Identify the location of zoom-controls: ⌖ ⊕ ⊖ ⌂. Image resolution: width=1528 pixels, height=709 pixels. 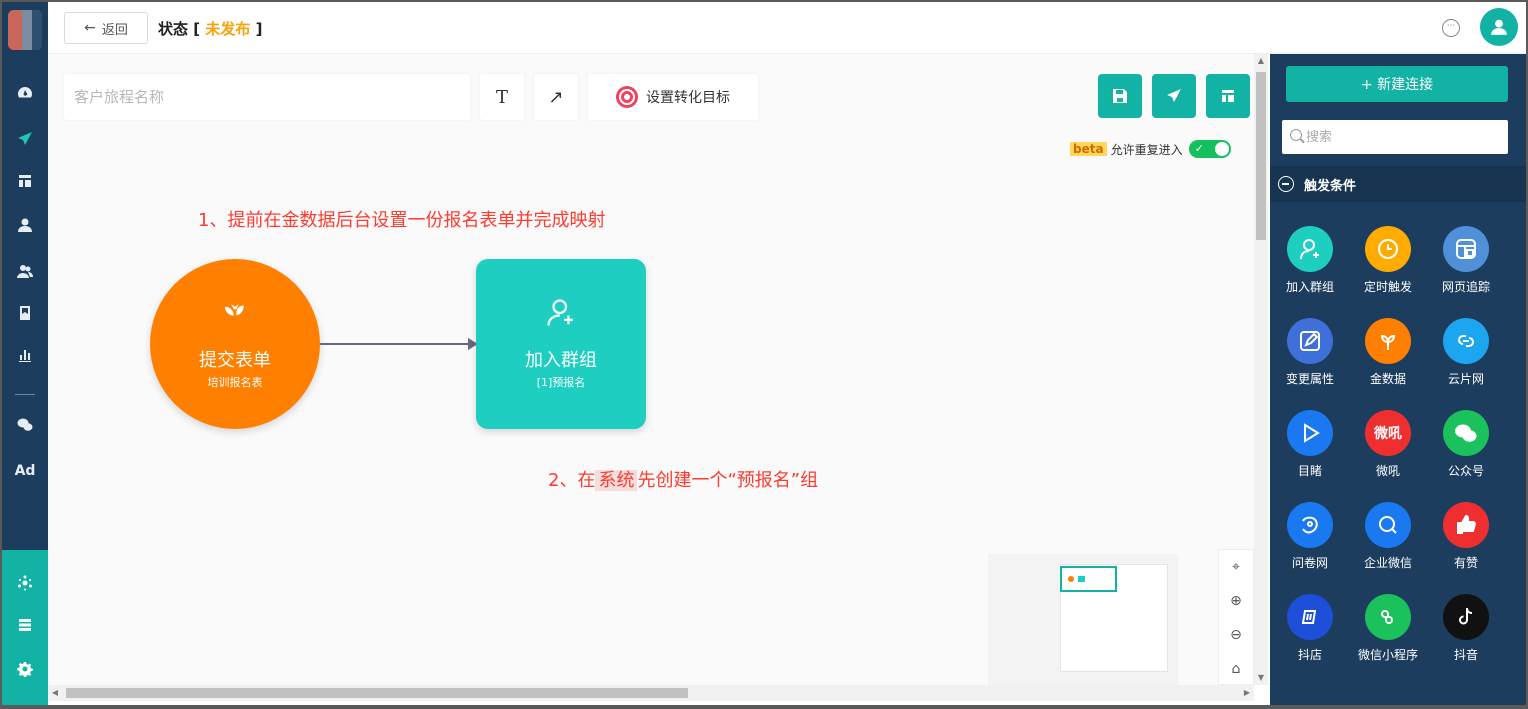
(1236, 617).